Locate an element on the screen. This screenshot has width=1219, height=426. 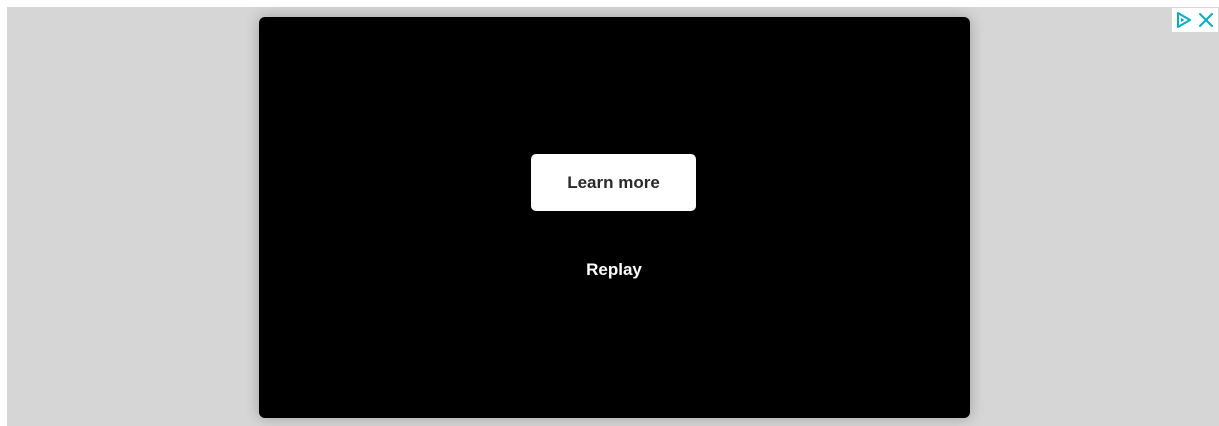
learn-more-button: Learn more is located at coordinates (613, 182).